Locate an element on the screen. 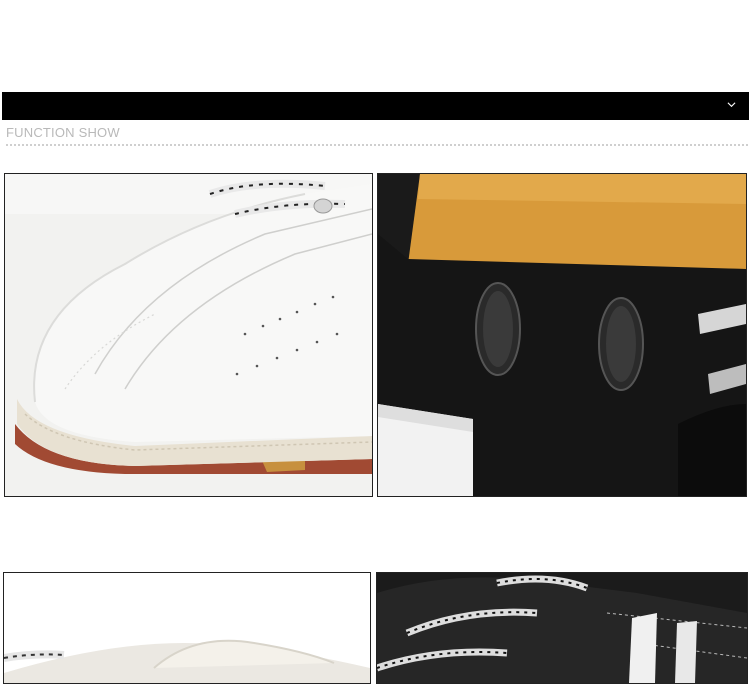 The height and width of the screenshot is (684, 750). black-shoe-laces-photo is located at coordinates (562, 628).